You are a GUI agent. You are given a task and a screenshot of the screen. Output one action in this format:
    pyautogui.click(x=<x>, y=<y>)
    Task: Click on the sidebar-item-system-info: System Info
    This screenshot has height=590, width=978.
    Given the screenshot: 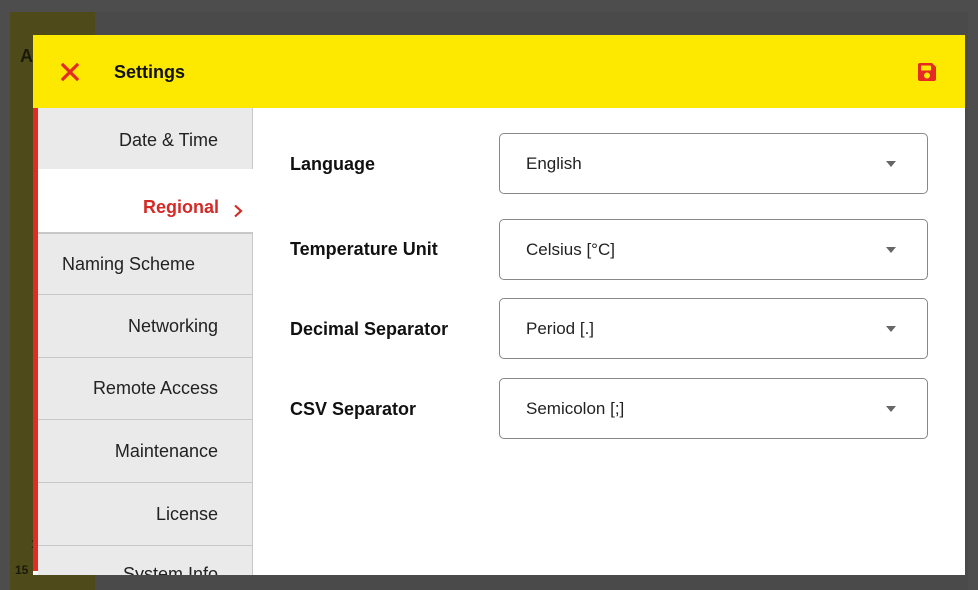 What is the action you would take?
    pyautogui.click(x=145, y=560)
    